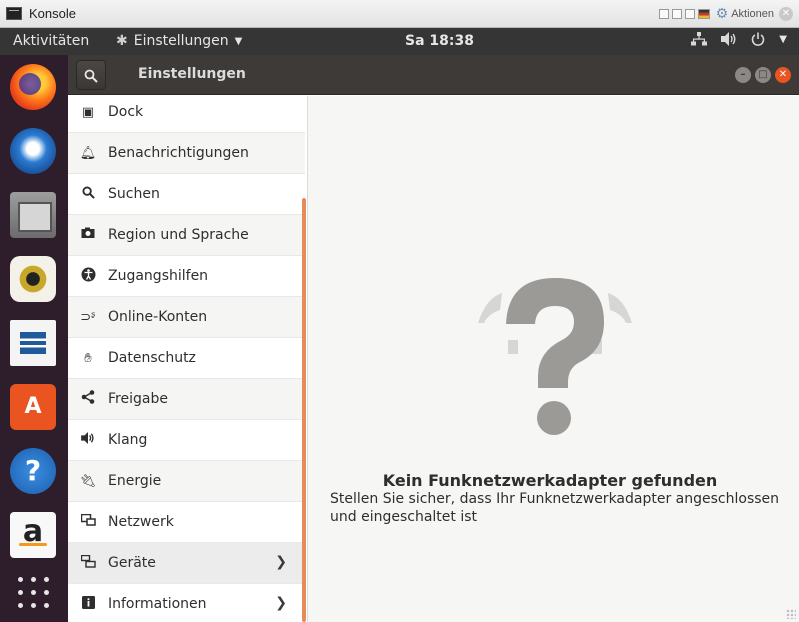  What do you see at coordinates (88, 604) in the screenshot?
I see `info-icon` at bounding box center [88, 604].